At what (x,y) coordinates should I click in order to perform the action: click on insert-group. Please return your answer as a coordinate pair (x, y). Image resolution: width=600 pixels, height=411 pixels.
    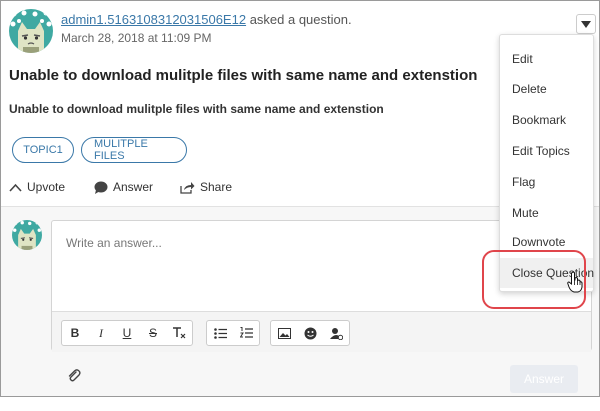
    Looking at the image, I should click on (310, 333).